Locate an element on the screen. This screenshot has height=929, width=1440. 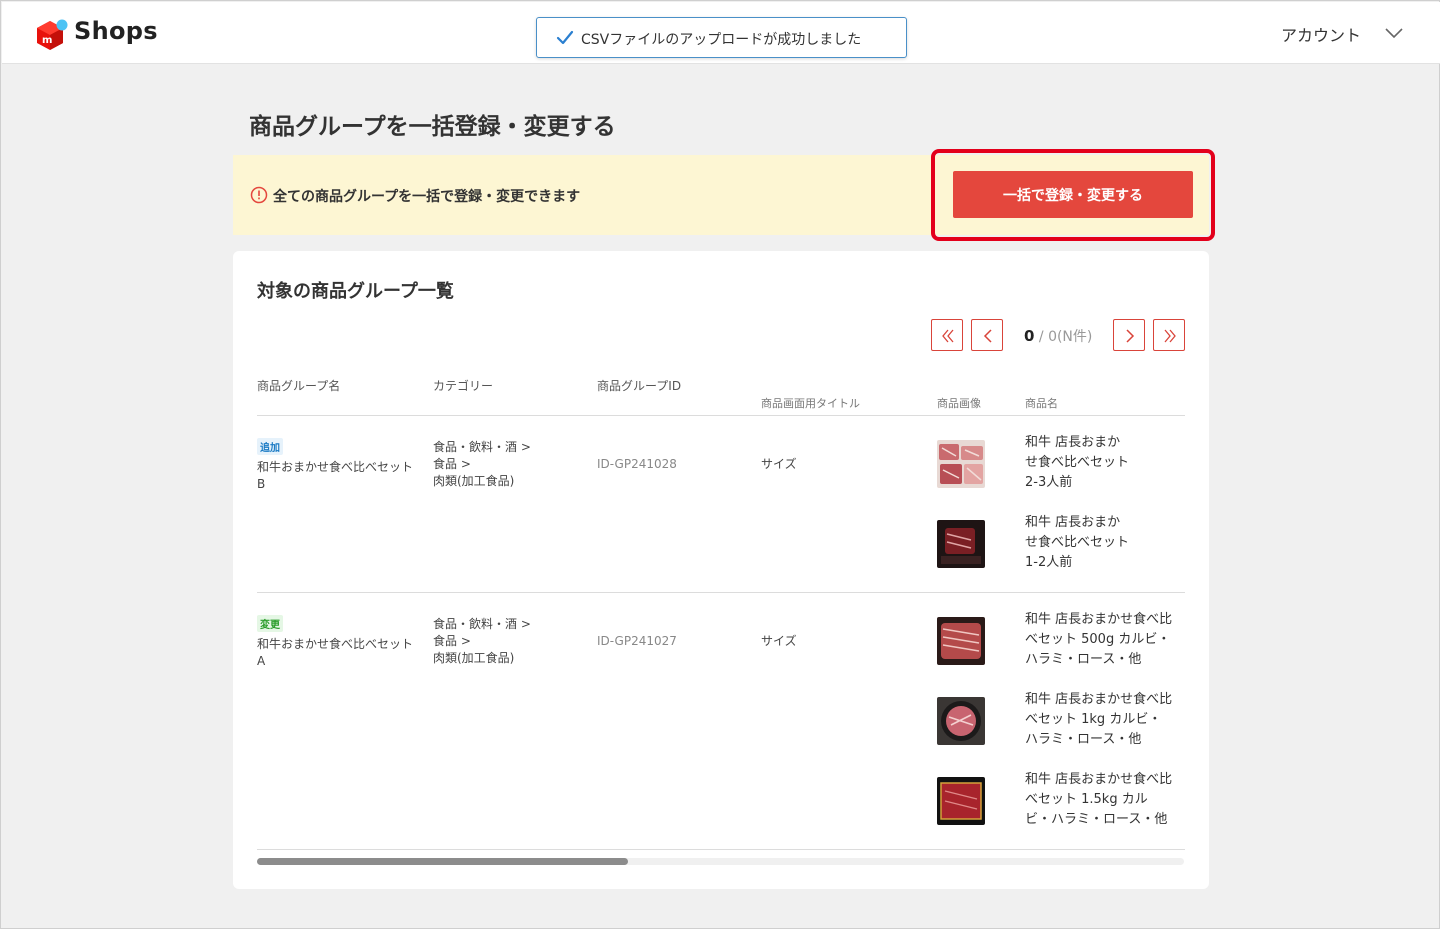
product-name-line: ビ・ハラミ・ロース・他 is located at coordinates (1096, 819).